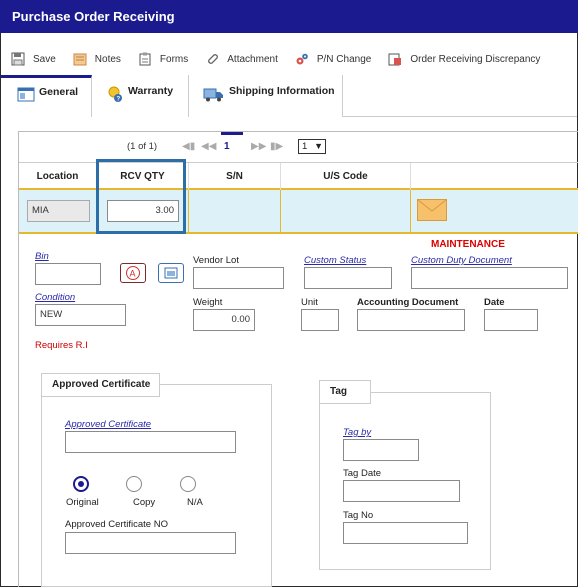 The width and height of the screenshot is (578, 587). I want to click on date-label: Date, so click(494, 302).